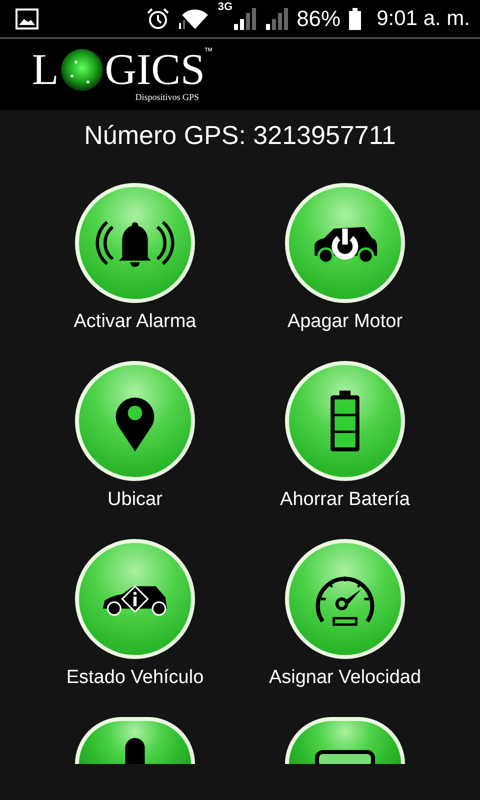  Describe the element at coordinates (194, 18) in the screenshot. I see `wifi-icon` at that location.